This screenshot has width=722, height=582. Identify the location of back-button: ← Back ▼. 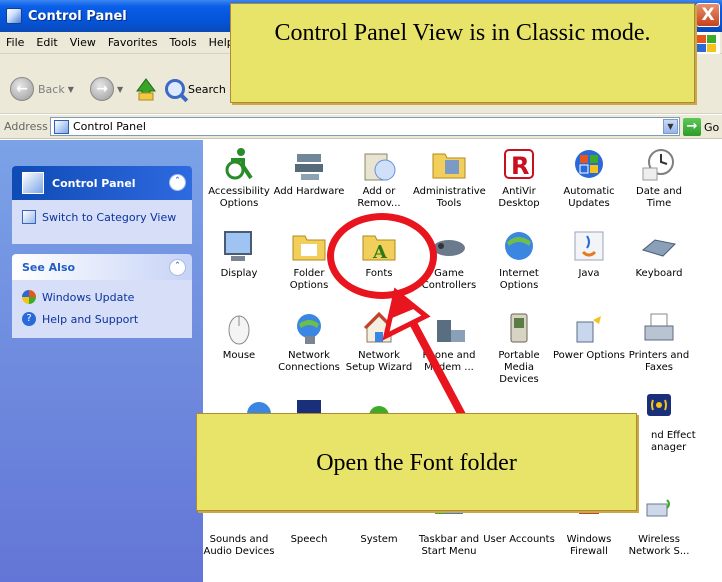
(42, 89).